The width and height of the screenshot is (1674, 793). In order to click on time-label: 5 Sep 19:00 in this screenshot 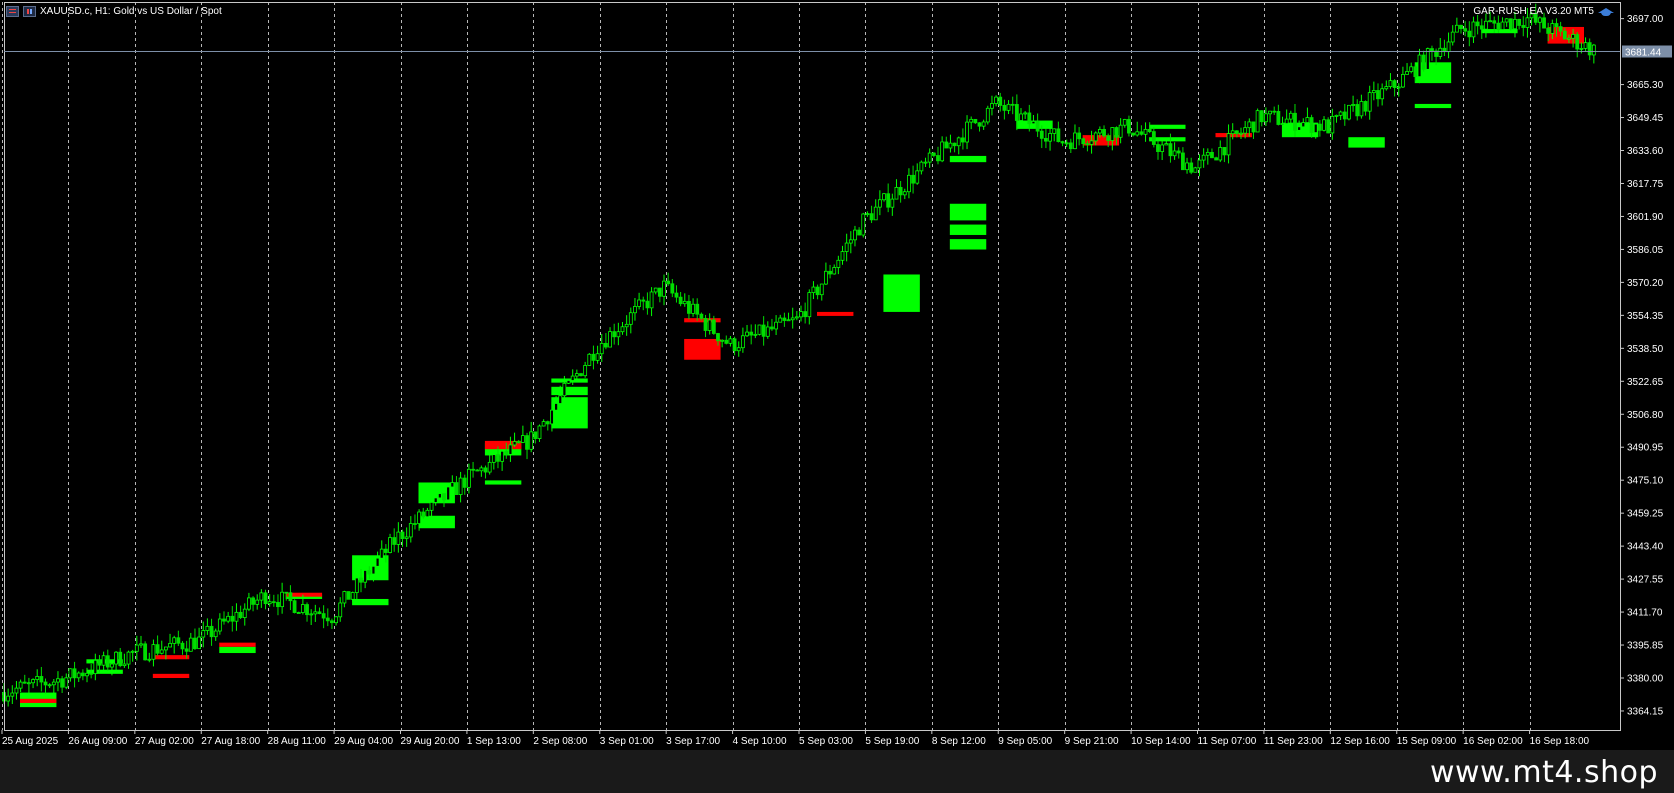, I will do `click(892, 741)`.